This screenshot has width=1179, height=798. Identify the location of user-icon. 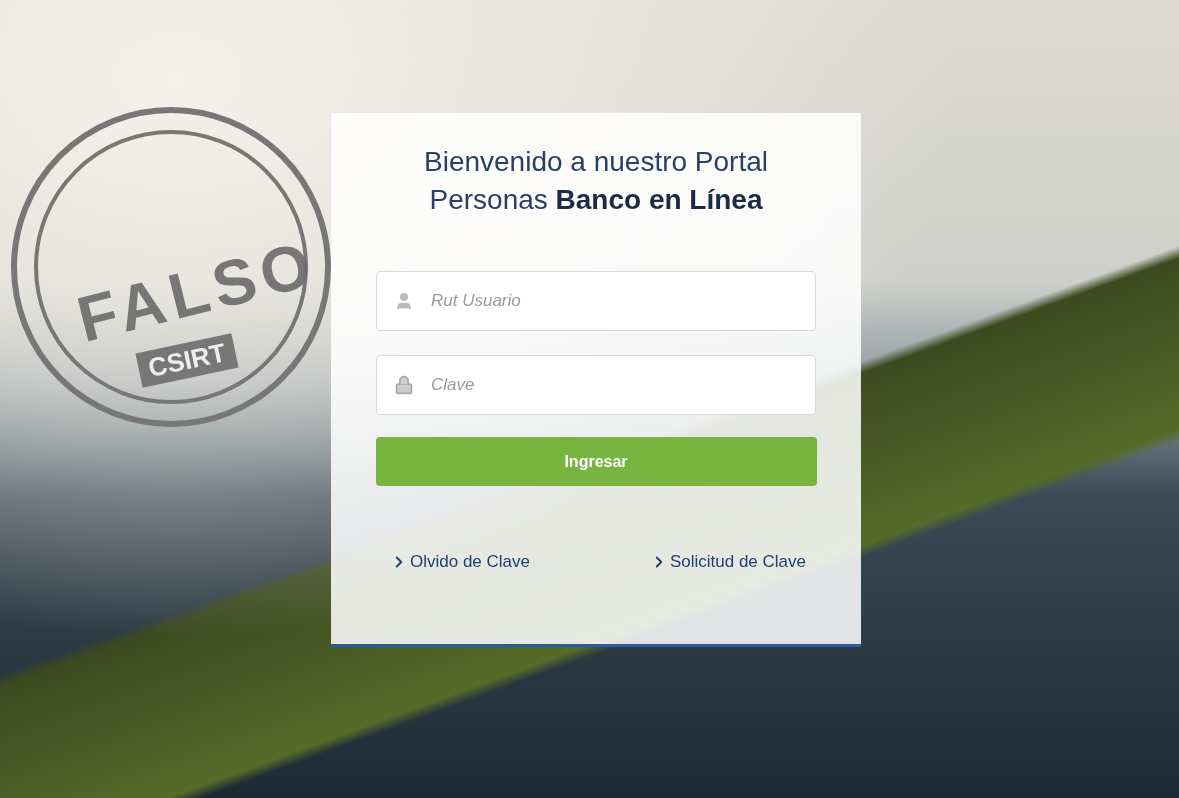
(404, 301).